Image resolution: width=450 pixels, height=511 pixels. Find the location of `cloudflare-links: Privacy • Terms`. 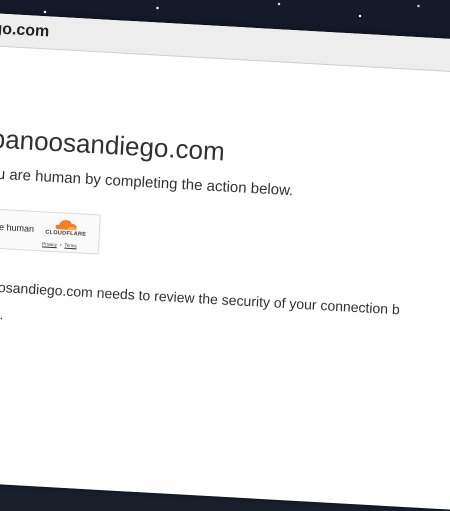

cloudflare-links: Privacy • Terms is located at coordinates (59, 244).